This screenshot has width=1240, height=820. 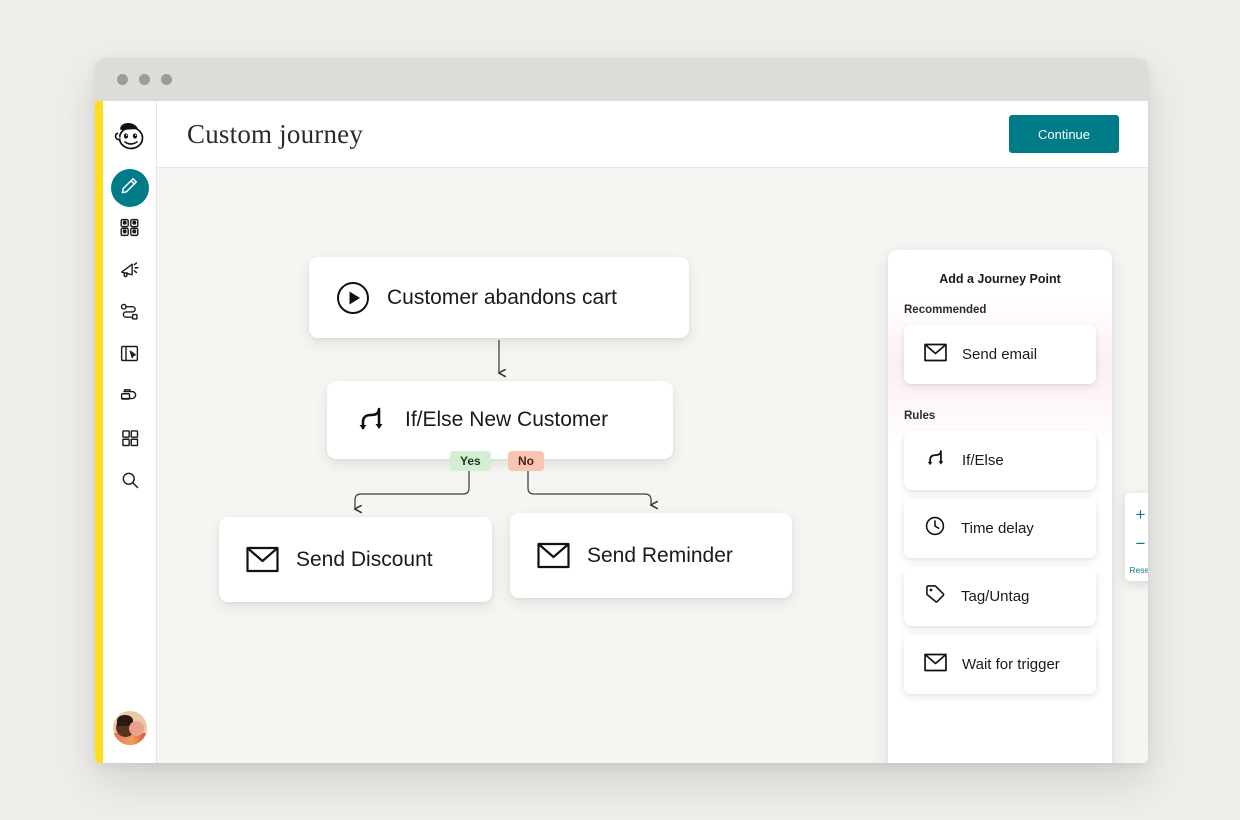 What do you see at coordinates (136, 728) in the screenshot?
I see `avatar-person-two` at bounding box center [136, 728].